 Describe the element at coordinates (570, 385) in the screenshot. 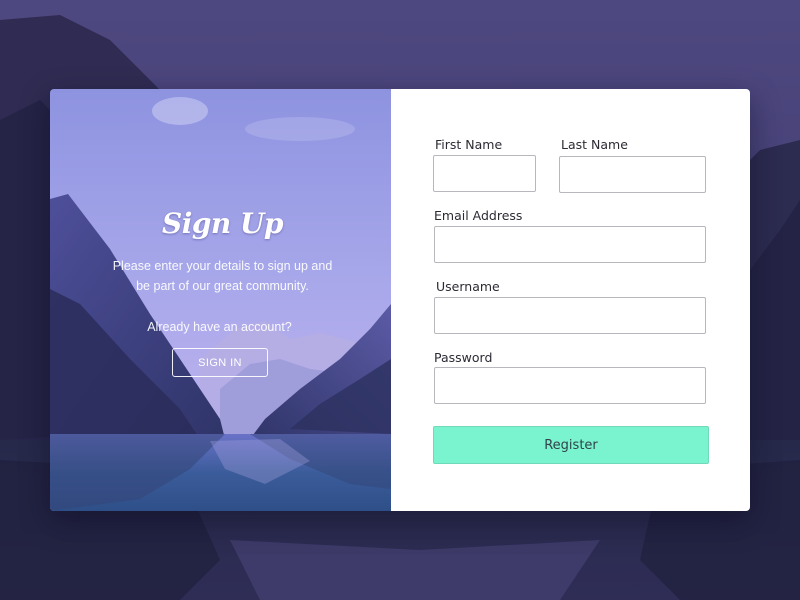

I see `password-field` at that location.